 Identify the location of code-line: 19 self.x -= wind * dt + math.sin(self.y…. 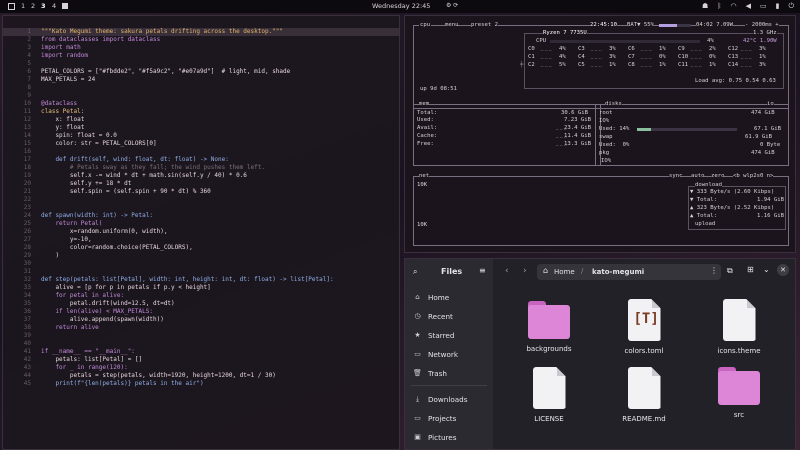
(201, 176).